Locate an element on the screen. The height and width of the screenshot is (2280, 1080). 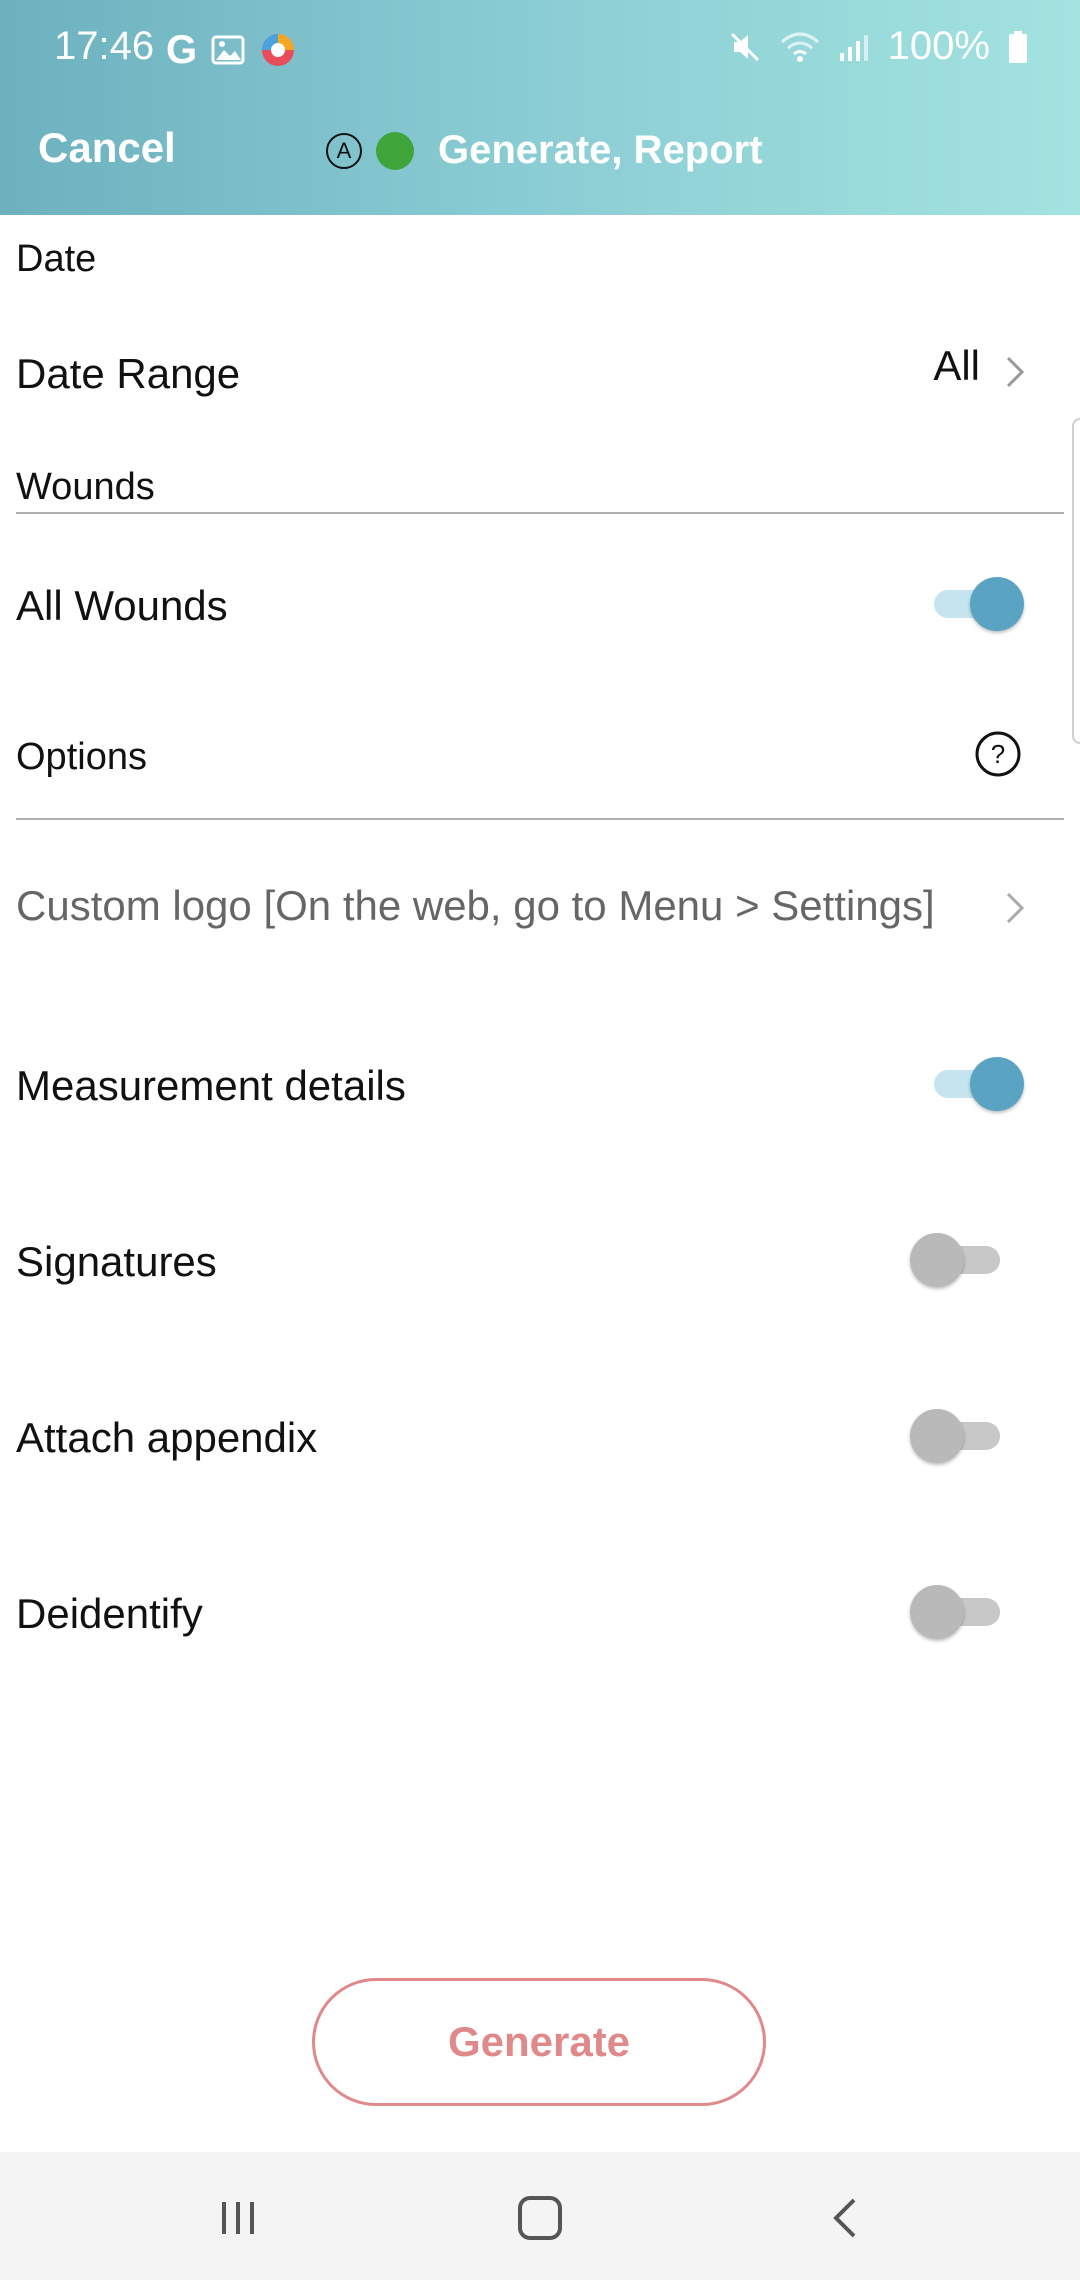
toolbar-title-group: A Generate, Report is located at coordinates (544, 150).